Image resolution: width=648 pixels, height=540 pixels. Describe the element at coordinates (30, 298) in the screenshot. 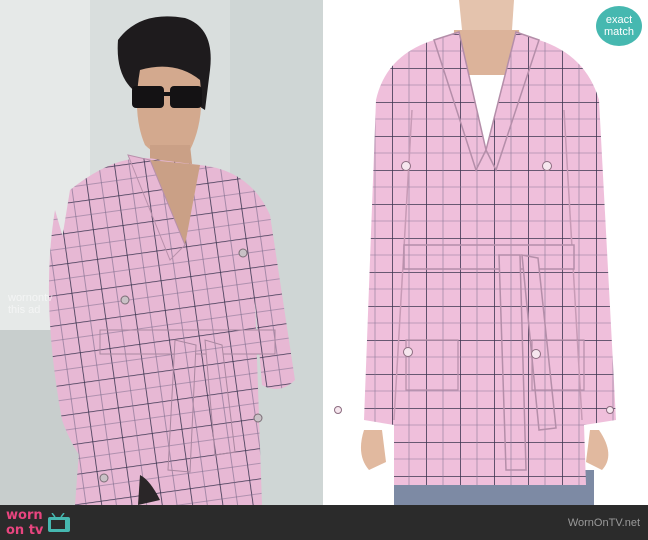

I see `watermark-line1: wornontv` at that location.